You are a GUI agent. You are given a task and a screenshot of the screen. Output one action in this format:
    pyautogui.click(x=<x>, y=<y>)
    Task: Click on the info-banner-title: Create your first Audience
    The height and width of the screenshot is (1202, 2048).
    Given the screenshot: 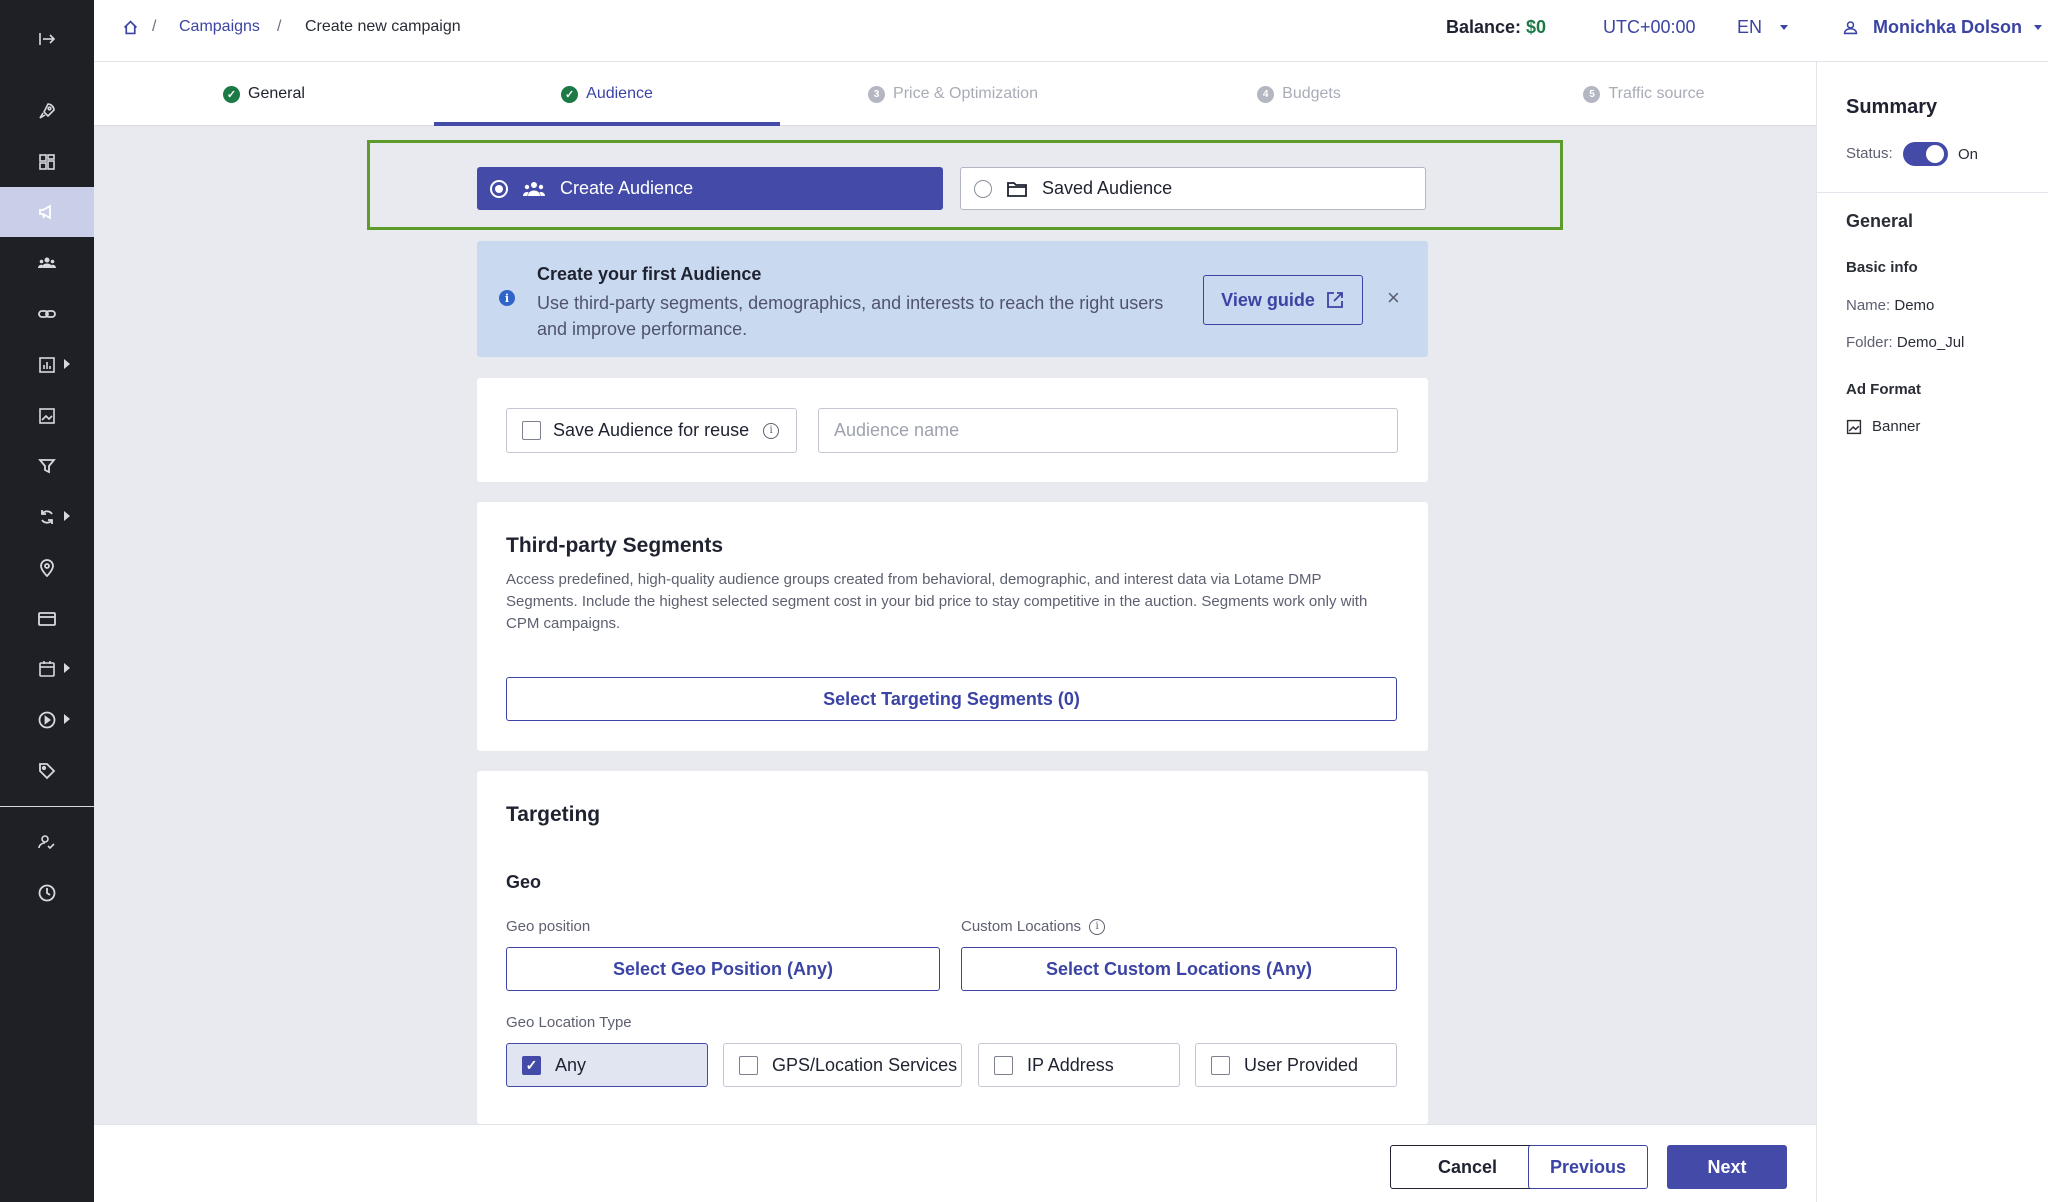 What is the action you would take?
    pyautogui.click(x=649, y=274)
    